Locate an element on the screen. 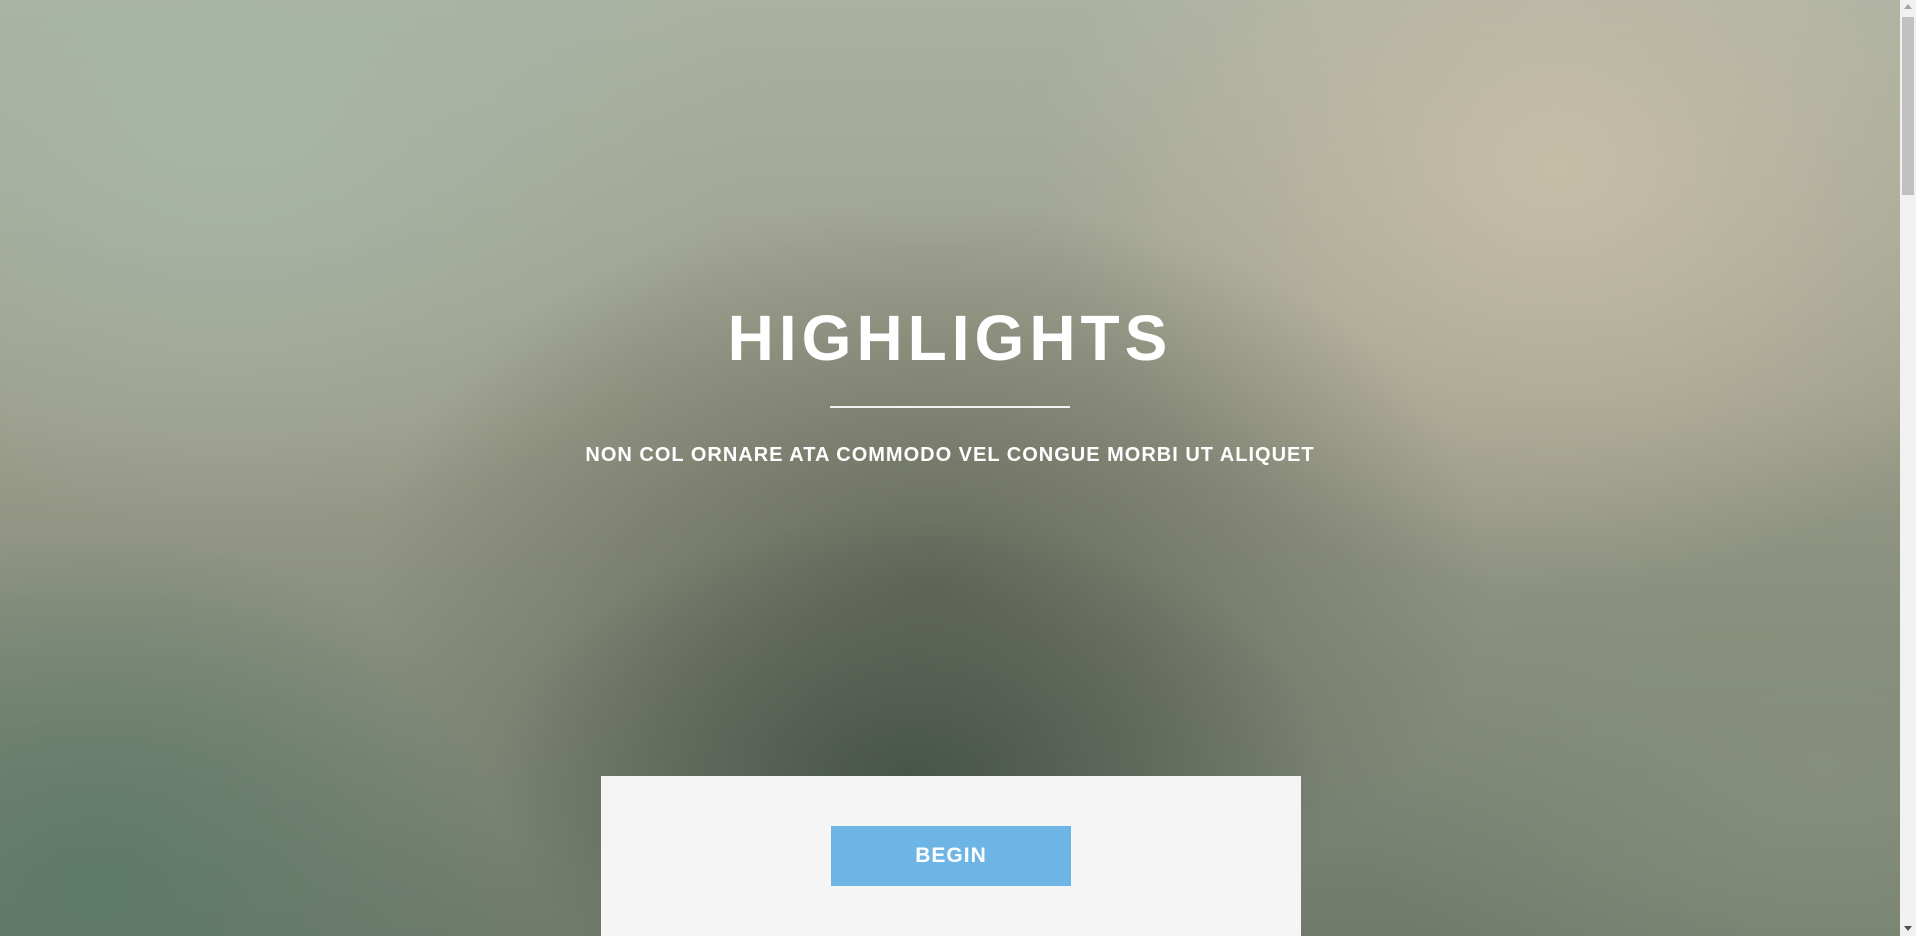  vertical-scrollbar is located at coordinates (1908, 468).